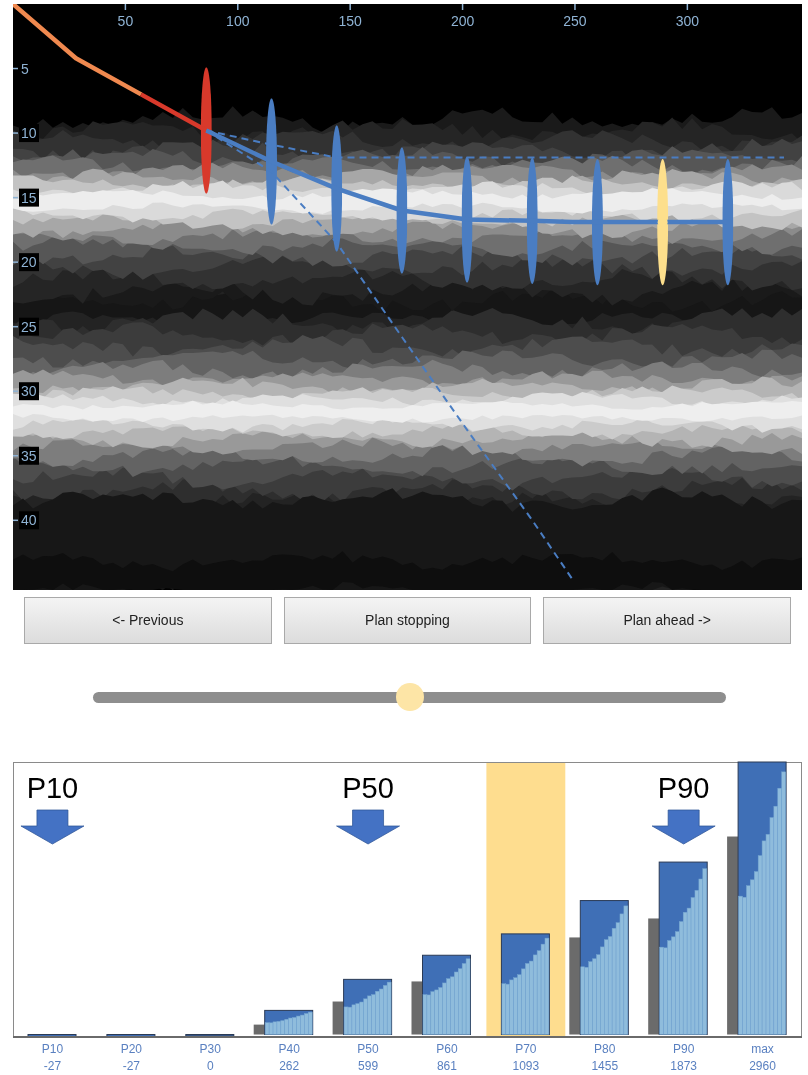 Image resolution: width=808 pixels, height=1075 pixels. Describe the element at coordinates (131, 1049) in the screenshot. I see `category-label: P20` at that location.